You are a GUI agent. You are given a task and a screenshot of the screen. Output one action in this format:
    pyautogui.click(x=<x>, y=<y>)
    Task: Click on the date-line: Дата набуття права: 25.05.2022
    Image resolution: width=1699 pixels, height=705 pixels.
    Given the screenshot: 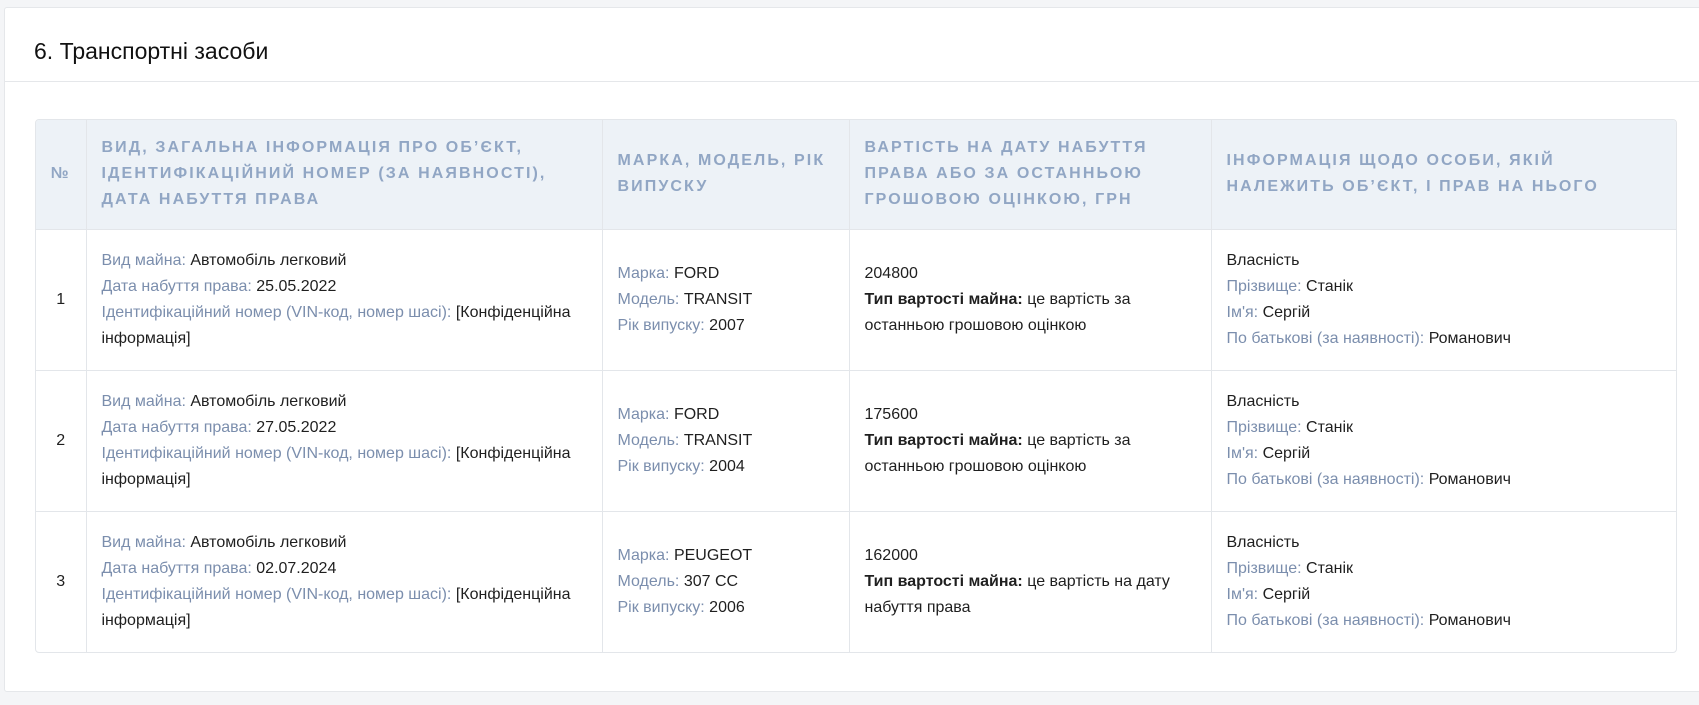 What is the action you would take?
    pyautogui.click(x=344, y=287)
    